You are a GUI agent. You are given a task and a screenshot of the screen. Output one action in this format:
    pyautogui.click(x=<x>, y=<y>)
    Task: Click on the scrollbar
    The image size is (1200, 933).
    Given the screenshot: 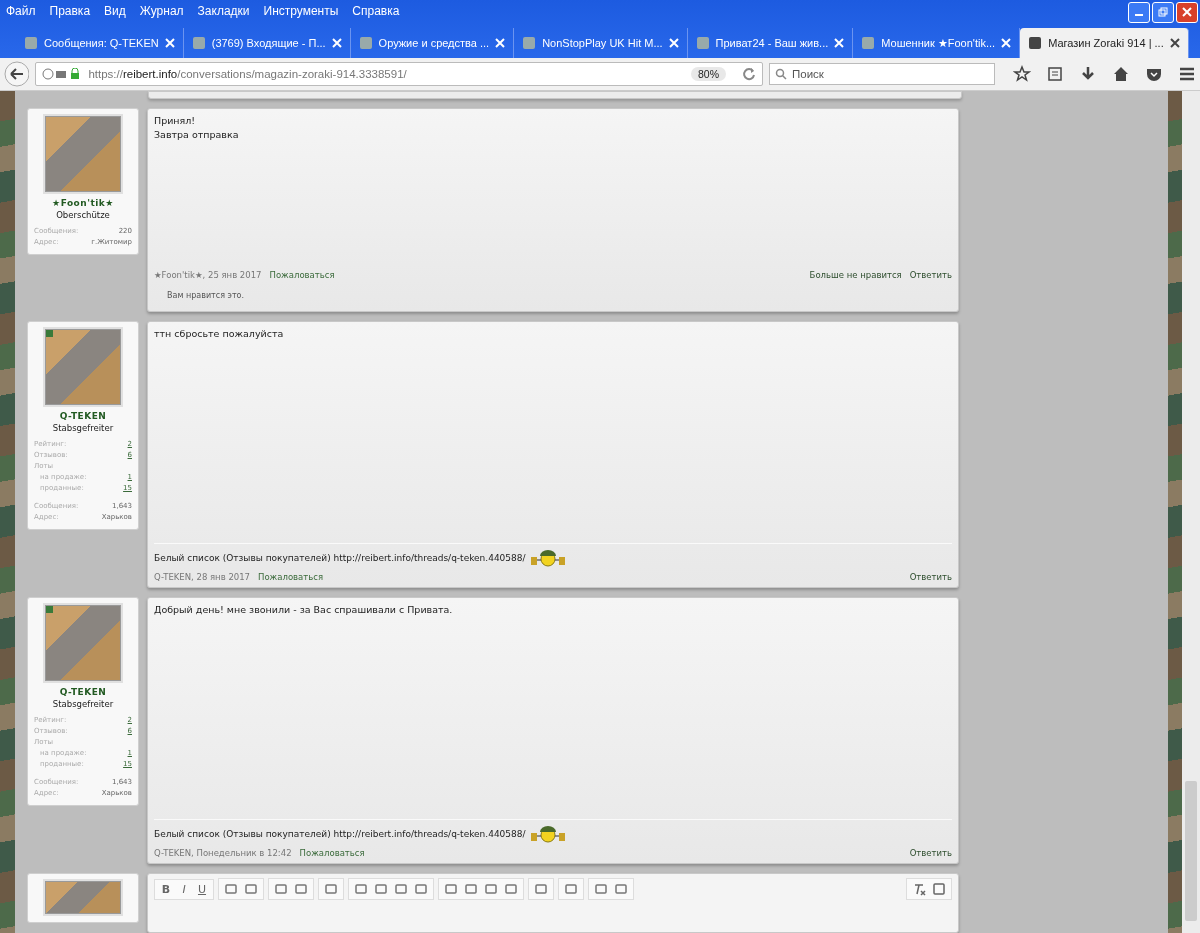 What is the action you would take?
    pyautogui.click(x=1191, y=512)
    